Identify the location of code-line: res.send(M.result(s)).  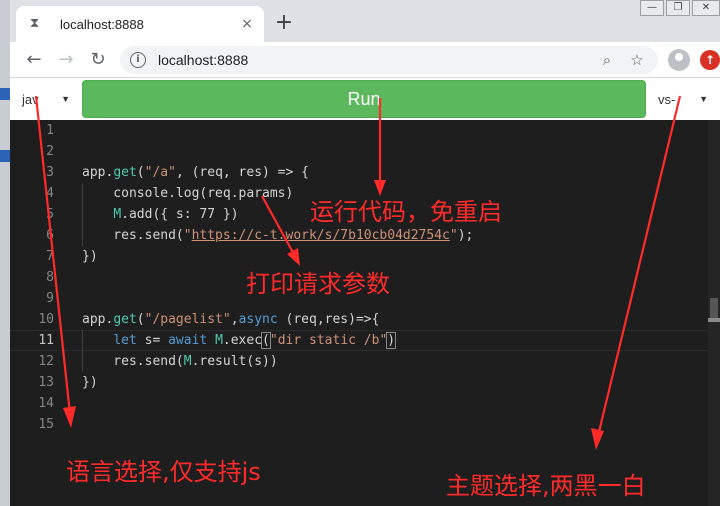
(180, 361).